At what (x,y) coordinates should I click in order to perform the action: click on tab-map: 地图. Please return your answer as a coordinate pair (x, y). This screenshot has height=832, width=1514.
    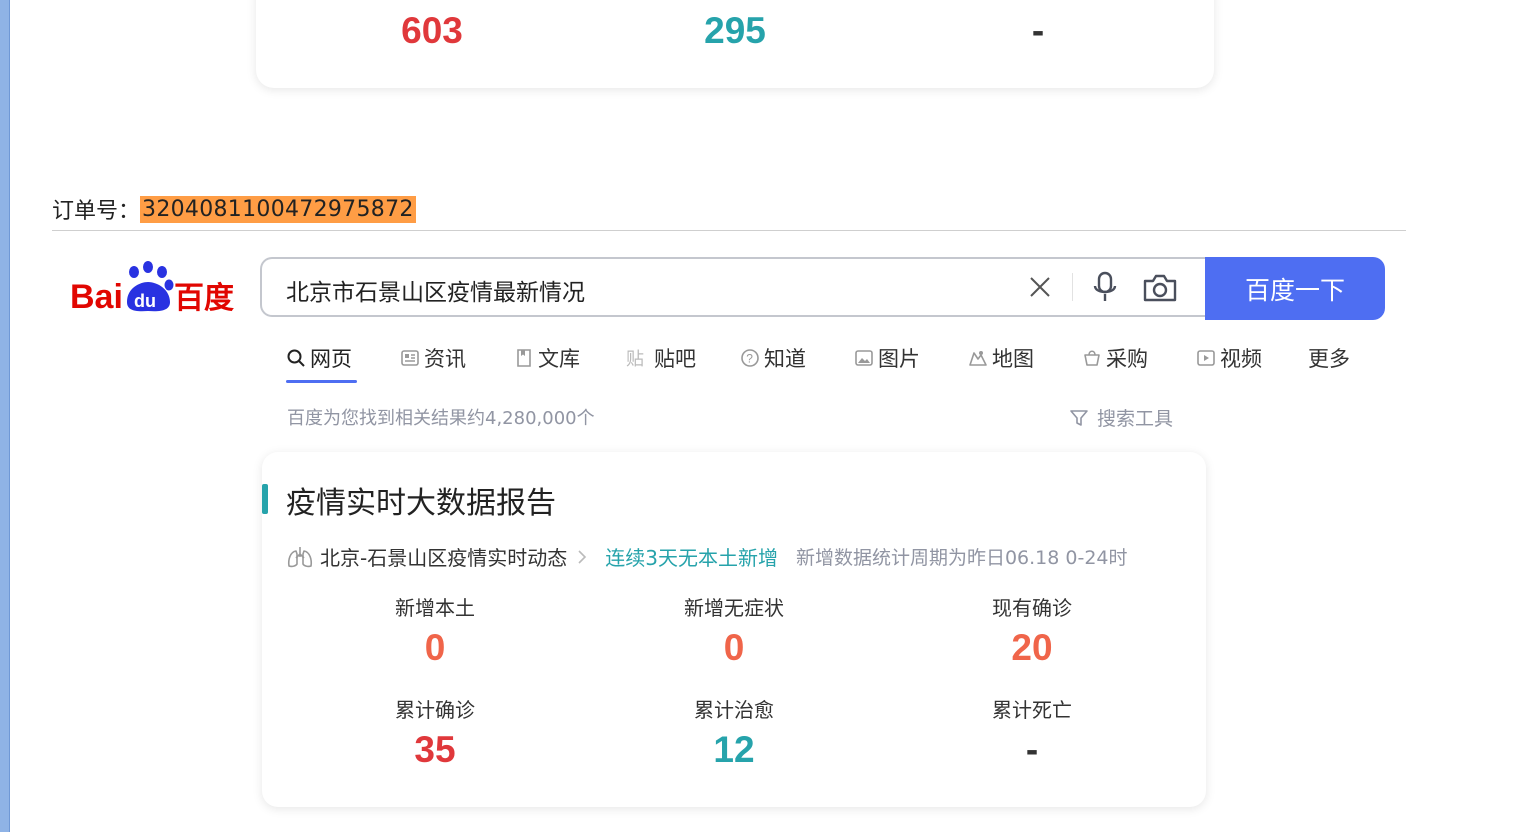
    Looking at the image, I should click on (1001, 358).